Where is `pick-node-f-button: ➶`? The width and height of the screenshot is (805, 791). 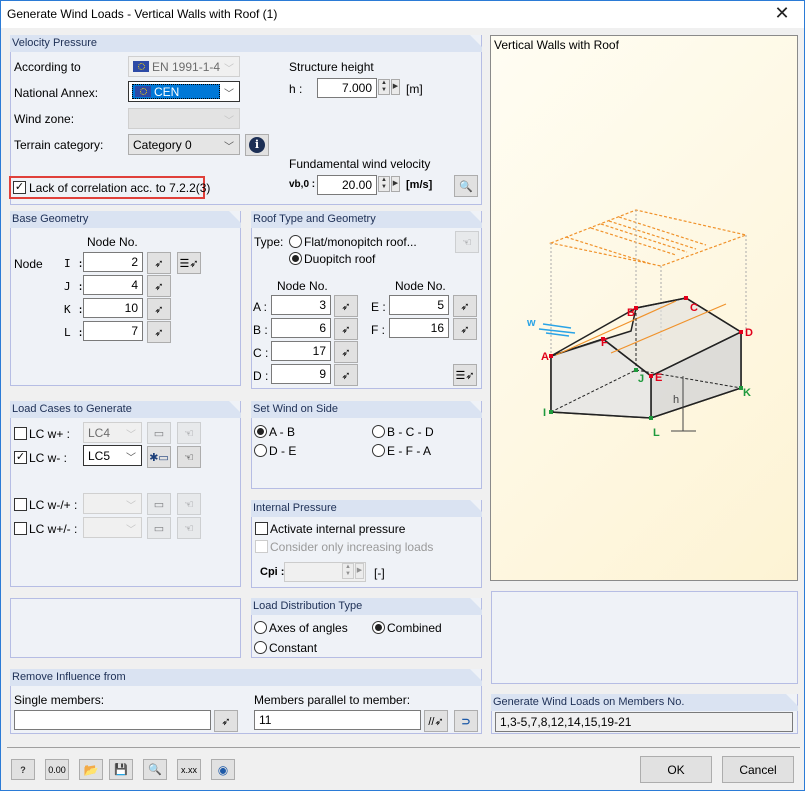
pick-node-f-button: ➶ is located at coordinates (465, 329).